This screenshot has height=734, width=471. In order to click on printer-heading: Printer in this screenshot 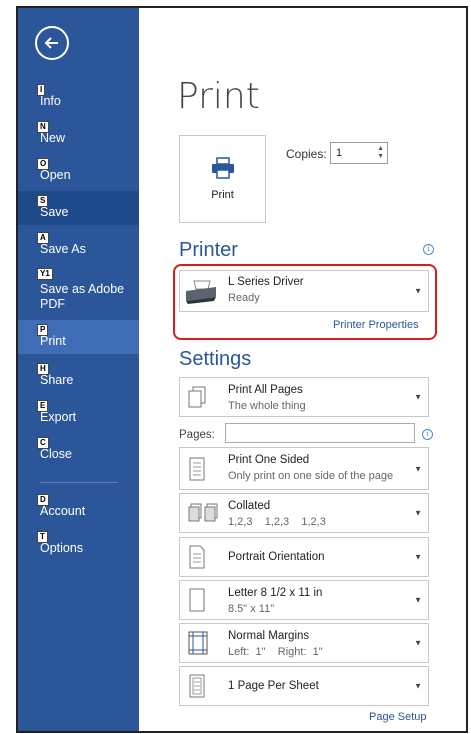, I will do `click(208, 250)`.